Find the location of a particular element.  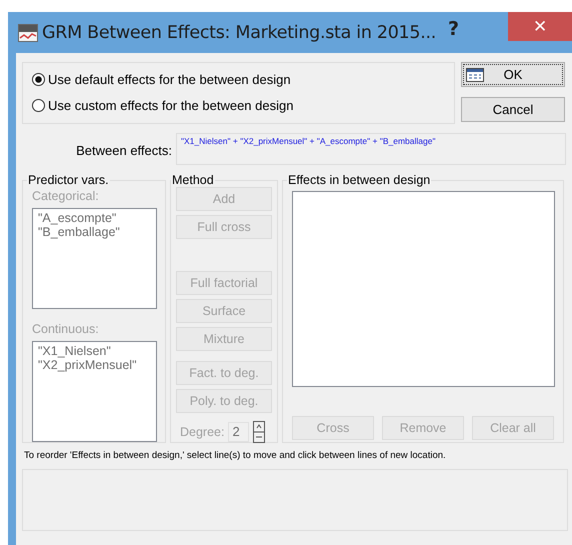

table-icon is located at coordinates (475, 75).